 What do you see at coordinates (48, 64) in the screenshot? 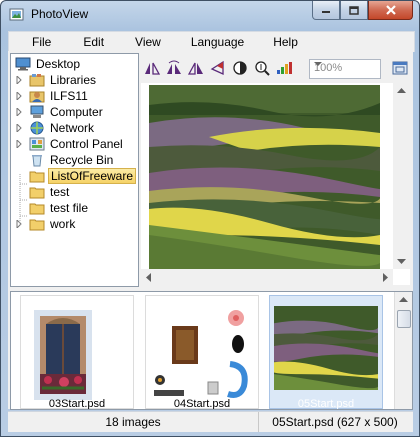
I see `tree-item-desktop: Desktop` at bounding box center [48, 64].